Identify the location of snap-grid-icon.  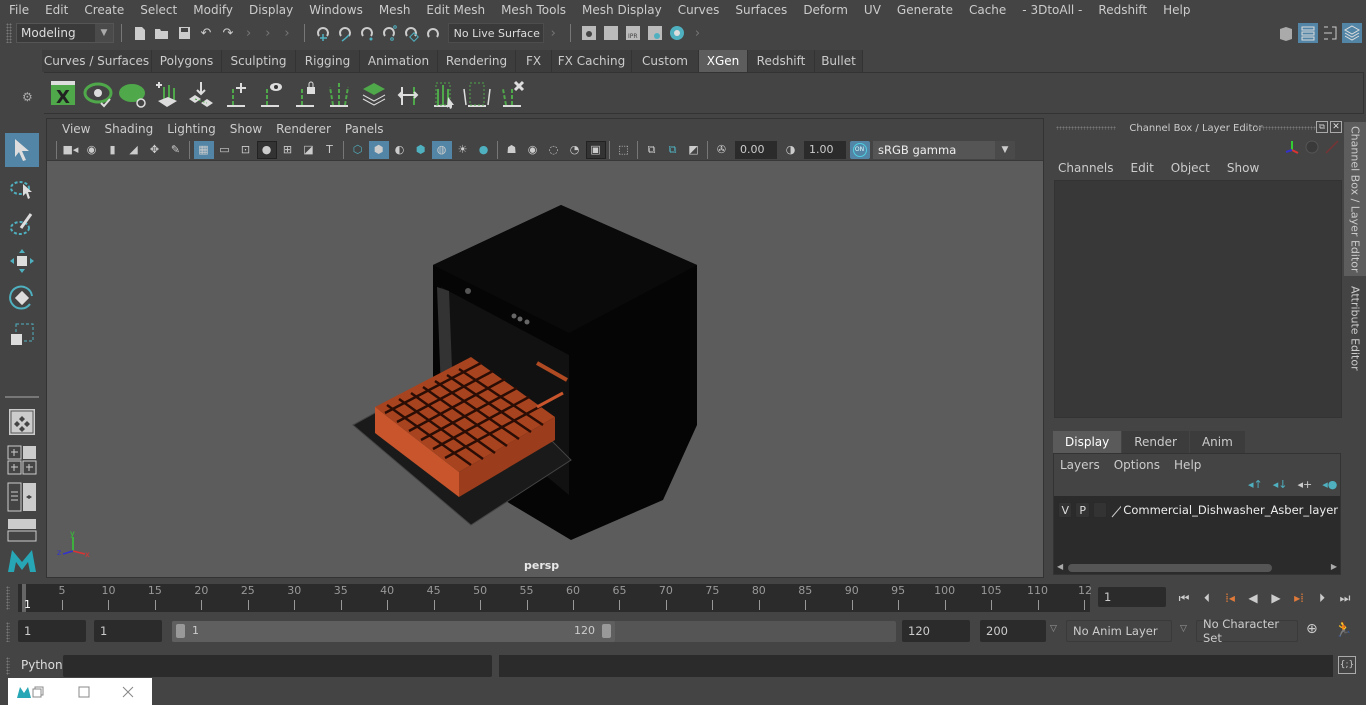
(323, 33).